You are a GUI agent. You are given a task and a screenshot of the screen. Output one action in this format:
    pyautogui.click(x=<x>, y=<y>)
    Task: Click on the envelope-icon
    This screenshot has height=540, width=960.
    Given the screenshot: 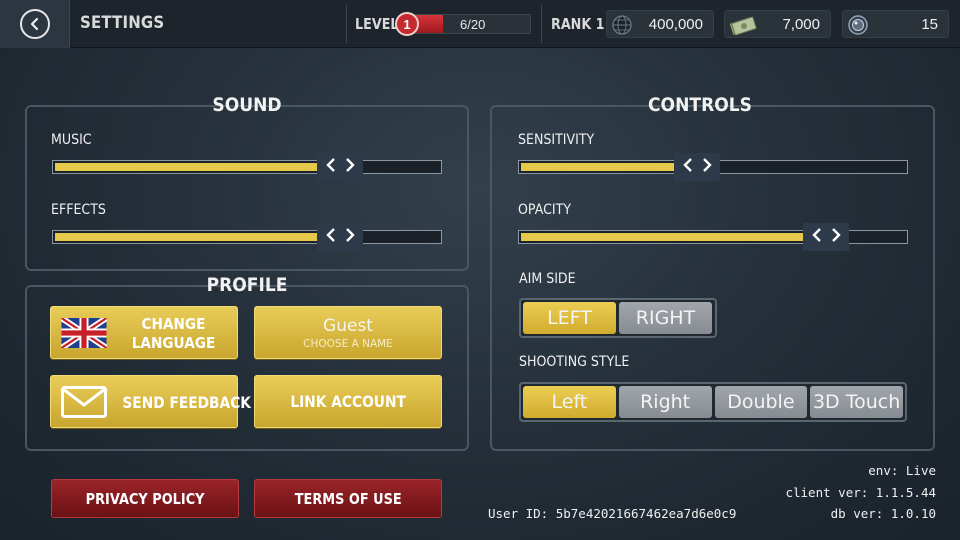 What is the action you would take?
    pyautogui.click(x=84, y=404)
    